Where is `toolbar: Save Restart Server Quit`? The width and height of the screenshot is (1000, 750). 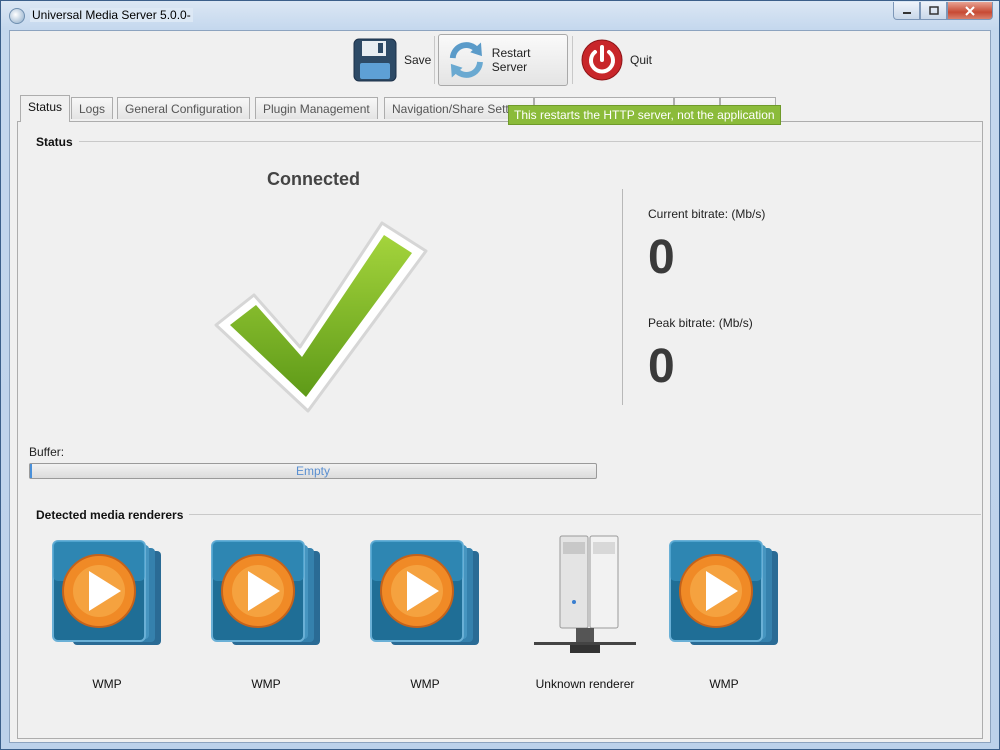 toolbar: Save Restart Server Quit is located at coordinates (500, 61).